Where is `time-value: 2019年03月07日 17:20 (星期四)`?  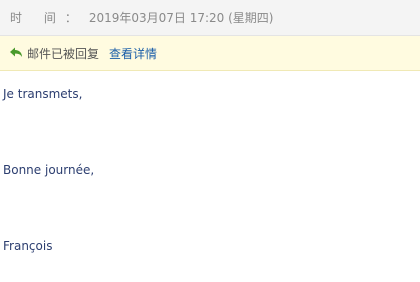 time-value: 2019年03月07日 17:20 (星期四) is located at coordinates (181, 18).